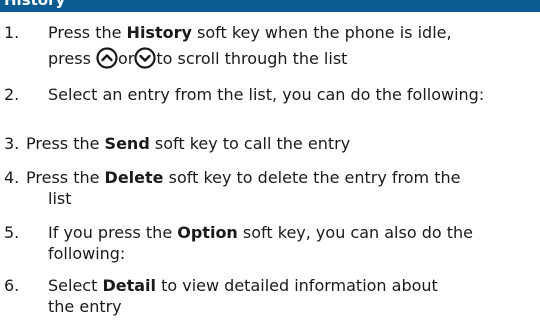 The image size is (540, 322). I want to click on step-text-pre: Select, so click(75, 285).